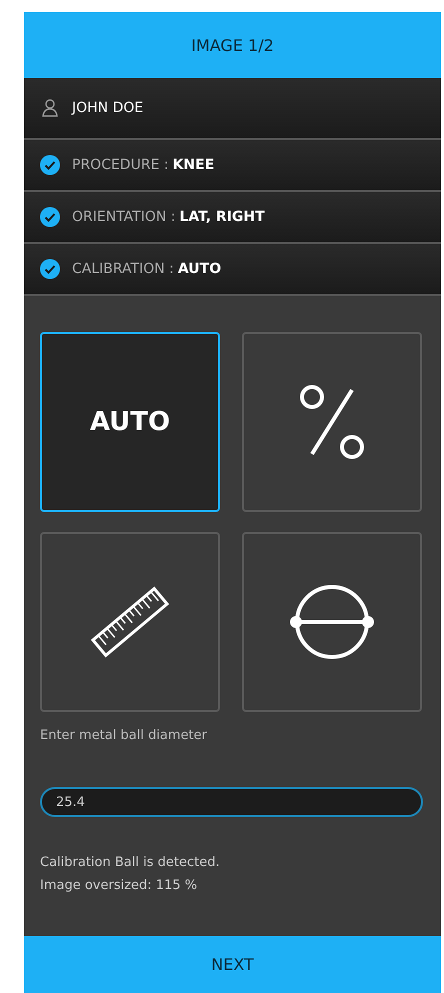 The width and height of the screenshot is (444, 993). What do you see at coordinates (193, 165) in the screenshot?
I see `summary-value: KNEE` at bounding box center [193, 165].